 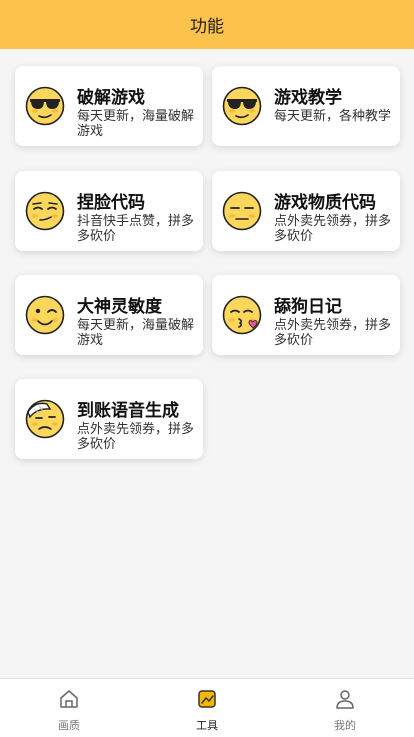 I want to click on smirking-face-icon, so click(x=45, y=211).